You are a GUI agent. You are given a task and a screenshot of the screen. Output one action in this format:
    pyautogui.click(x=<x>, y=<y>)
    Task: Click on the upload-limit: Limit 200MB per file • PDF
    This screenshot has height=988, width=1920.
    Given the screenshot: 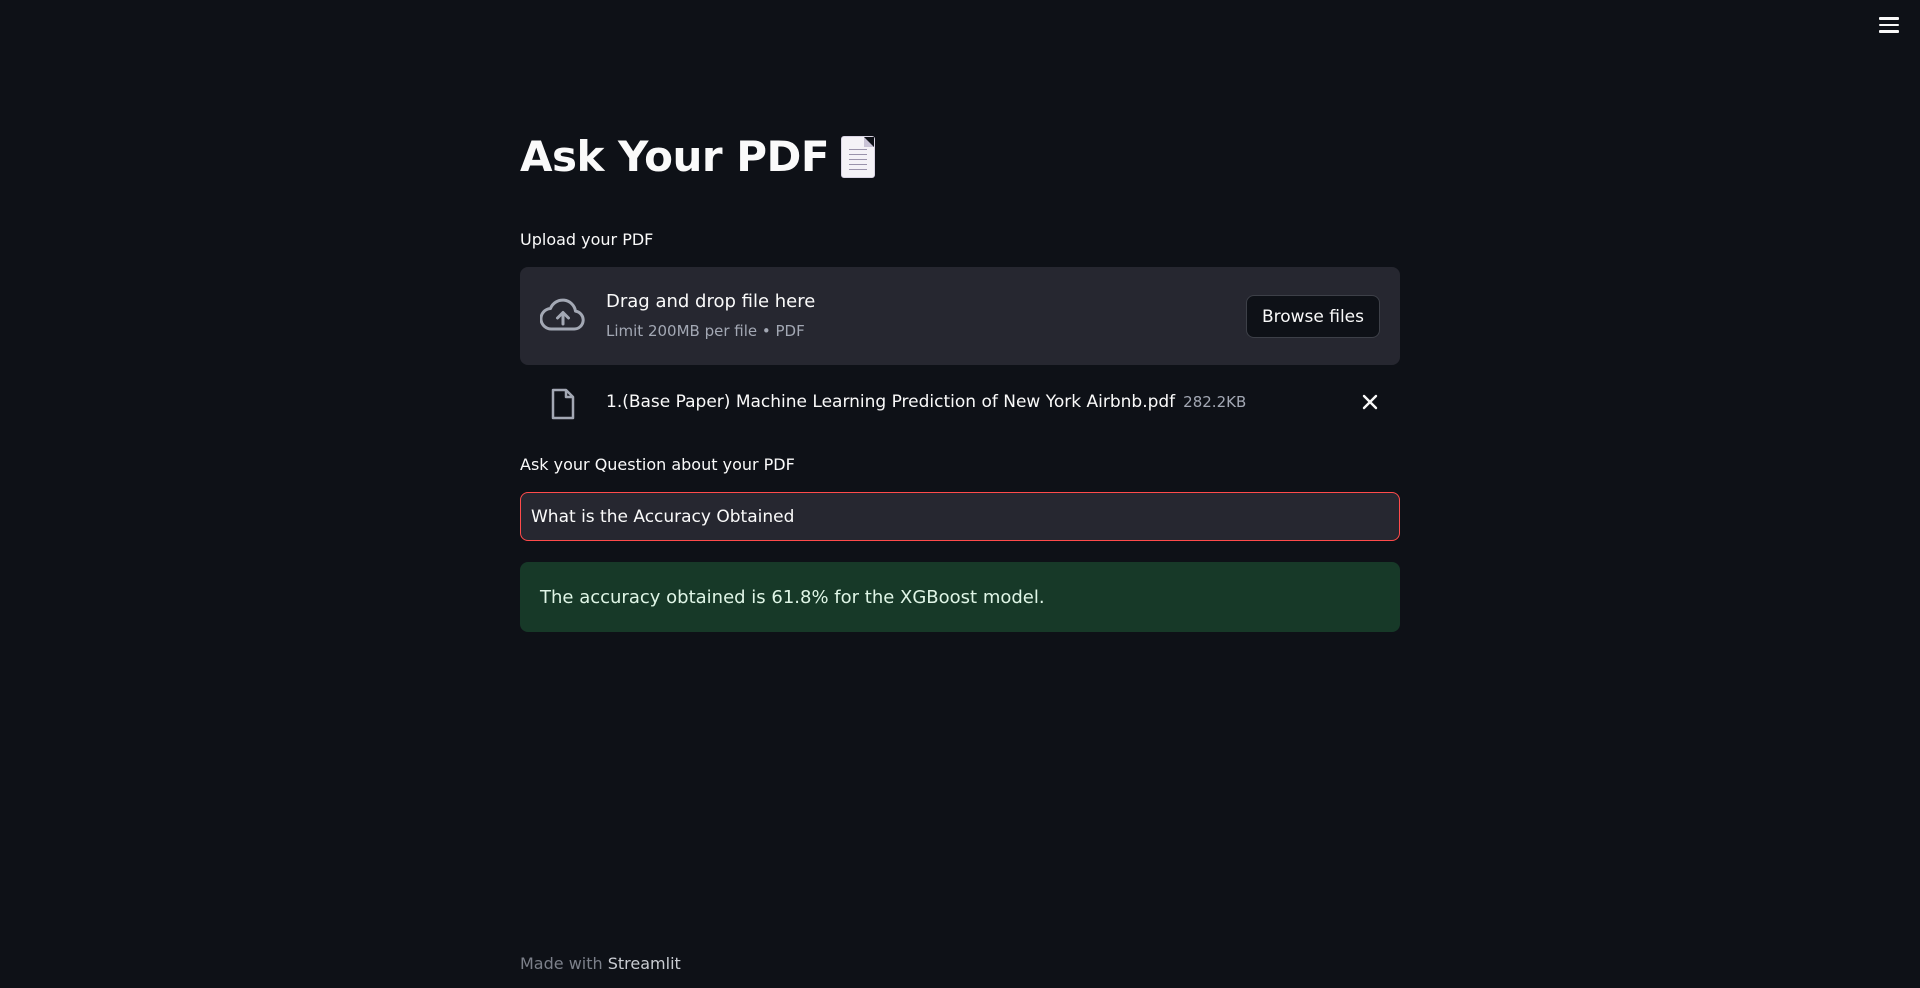 What is the action you would take?
    pyautogui.click(x=705, y=331)
    